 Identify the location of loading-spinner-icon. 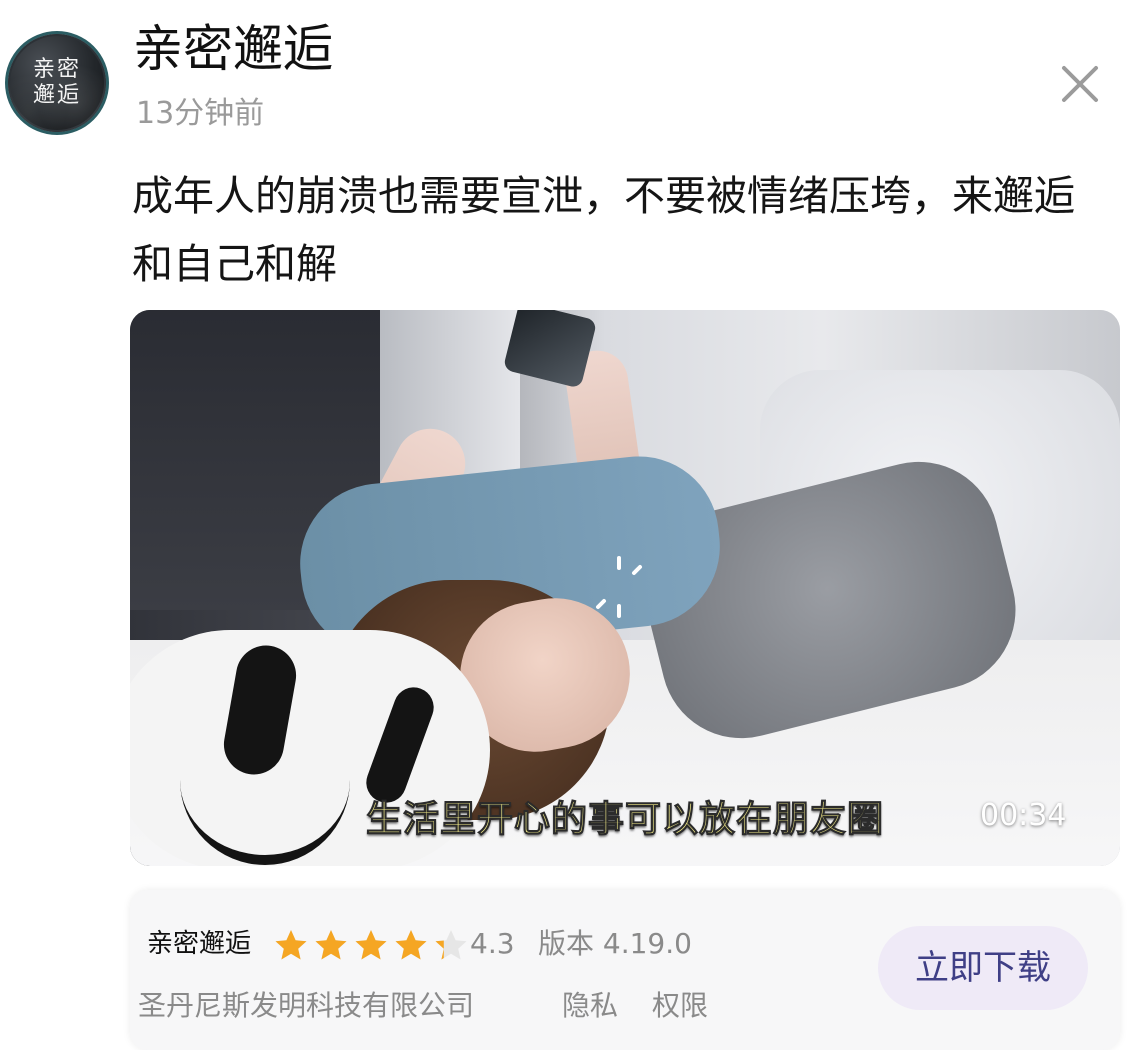
(619, 587).